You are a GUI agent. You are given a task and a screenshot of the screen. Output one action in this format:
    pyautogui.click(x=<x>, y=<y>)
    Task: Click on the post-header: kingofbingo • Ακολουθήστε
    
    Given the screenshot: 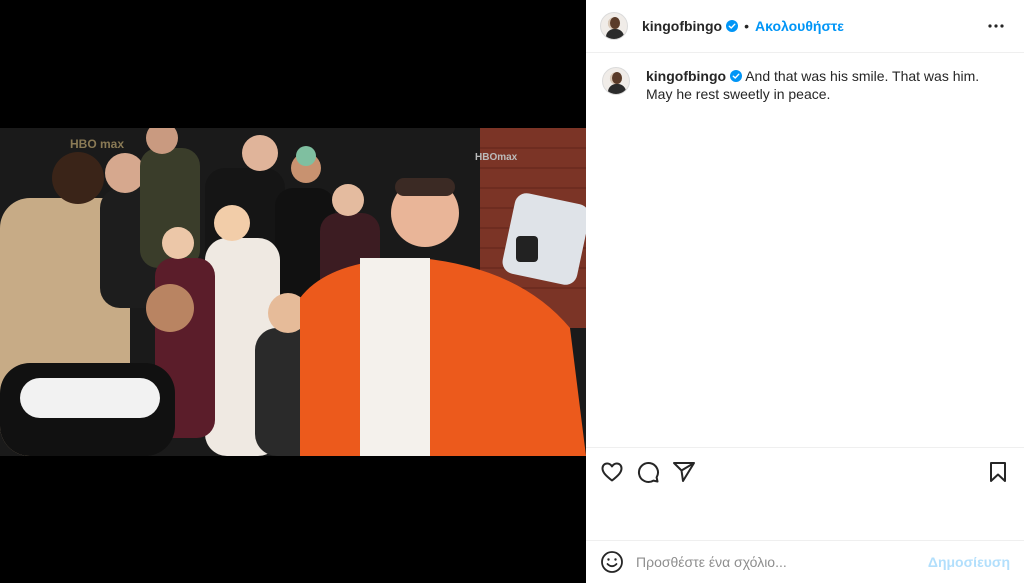 What is the action you would take?
    pyautogui.click(x=805, y=26)
    